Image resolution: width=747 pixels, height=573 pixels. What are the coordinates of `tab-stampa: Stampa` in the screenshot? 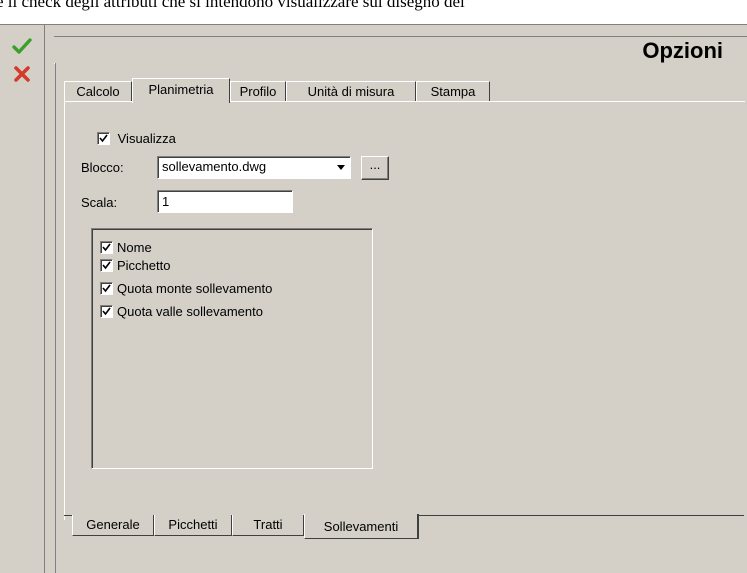 It's located at (453, 91).